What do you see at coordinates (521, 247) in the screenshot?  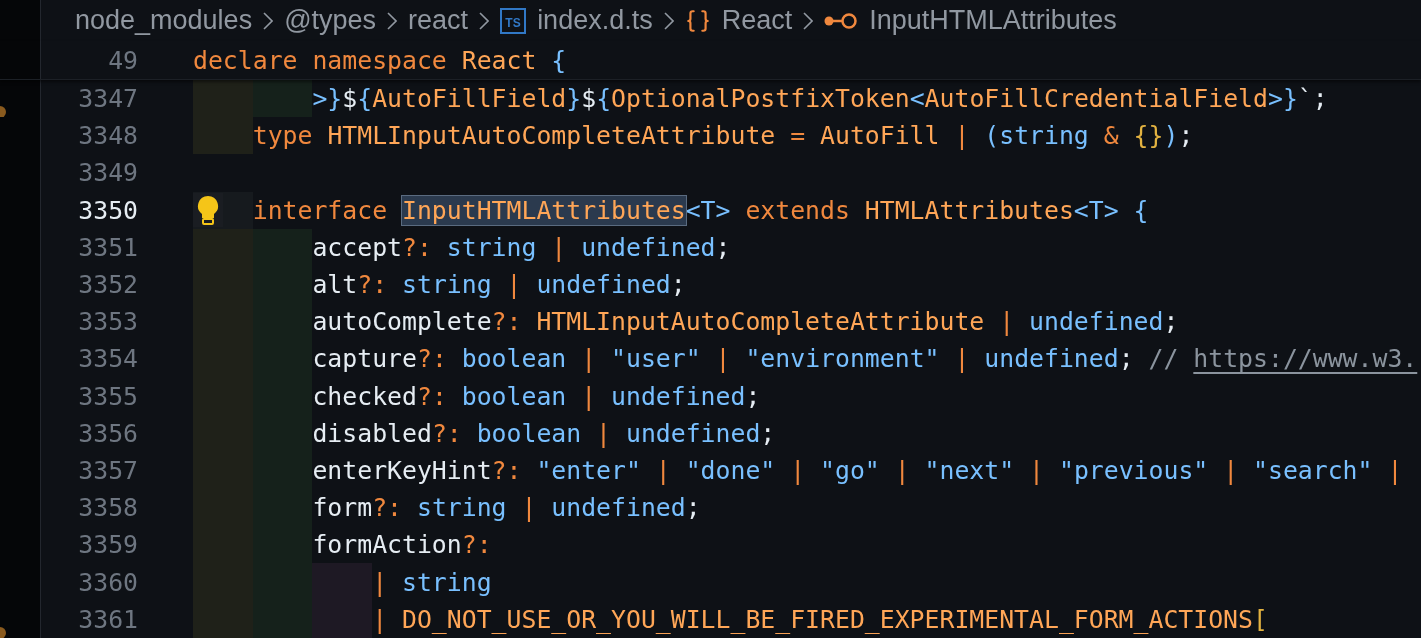 I see `code-line: accept?: string | undefined;` at bounding box center [521, 247].